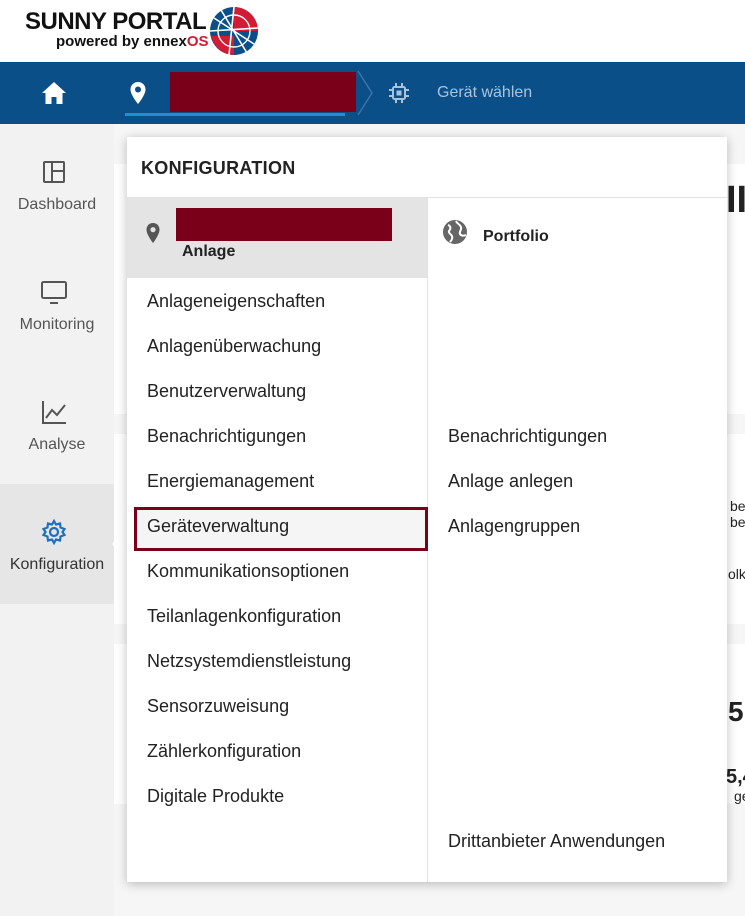  Describe the element at coordinates (218, 526) in the screenshot. I see `menu-item-geraeteverwaltung: Geräteverwaltung` at that location.